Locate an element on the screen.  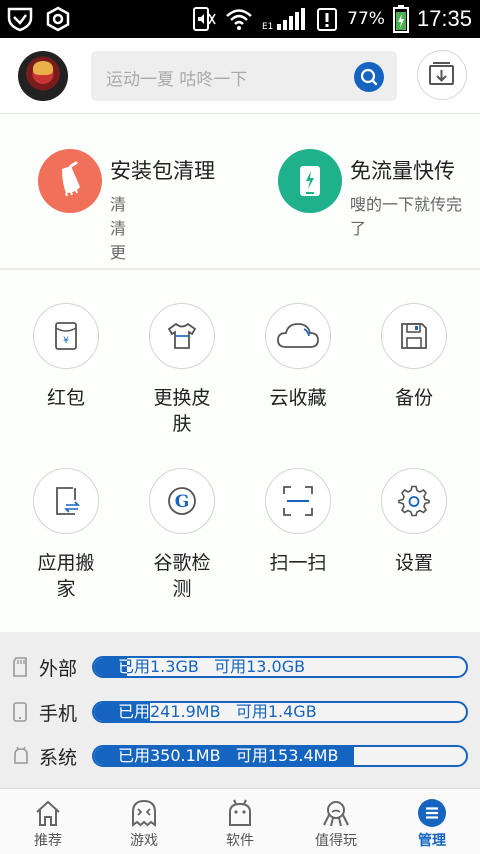
storage-row-external: 外部 已用1.3GB 可用13.0GB 已用1.3GB 可用13.0GB is located at coordinates (240, 667).